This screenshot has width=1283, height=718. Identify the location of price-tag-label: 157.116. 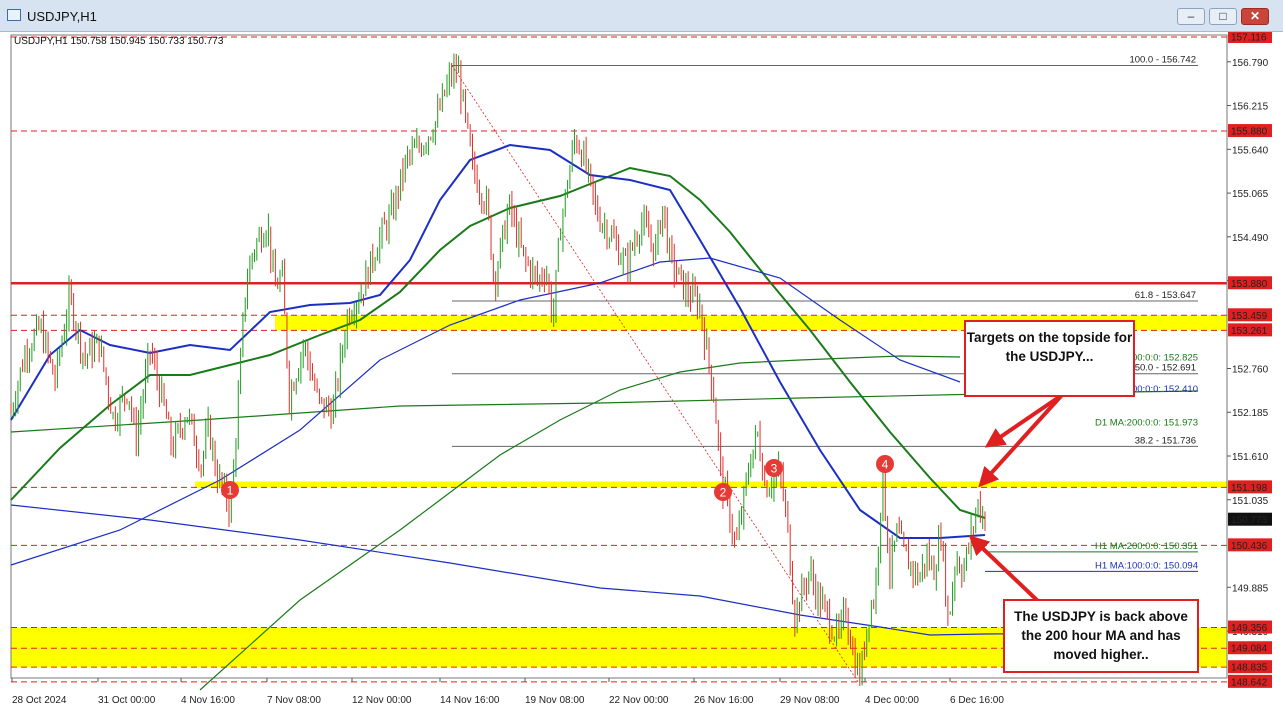
(1249, 38).